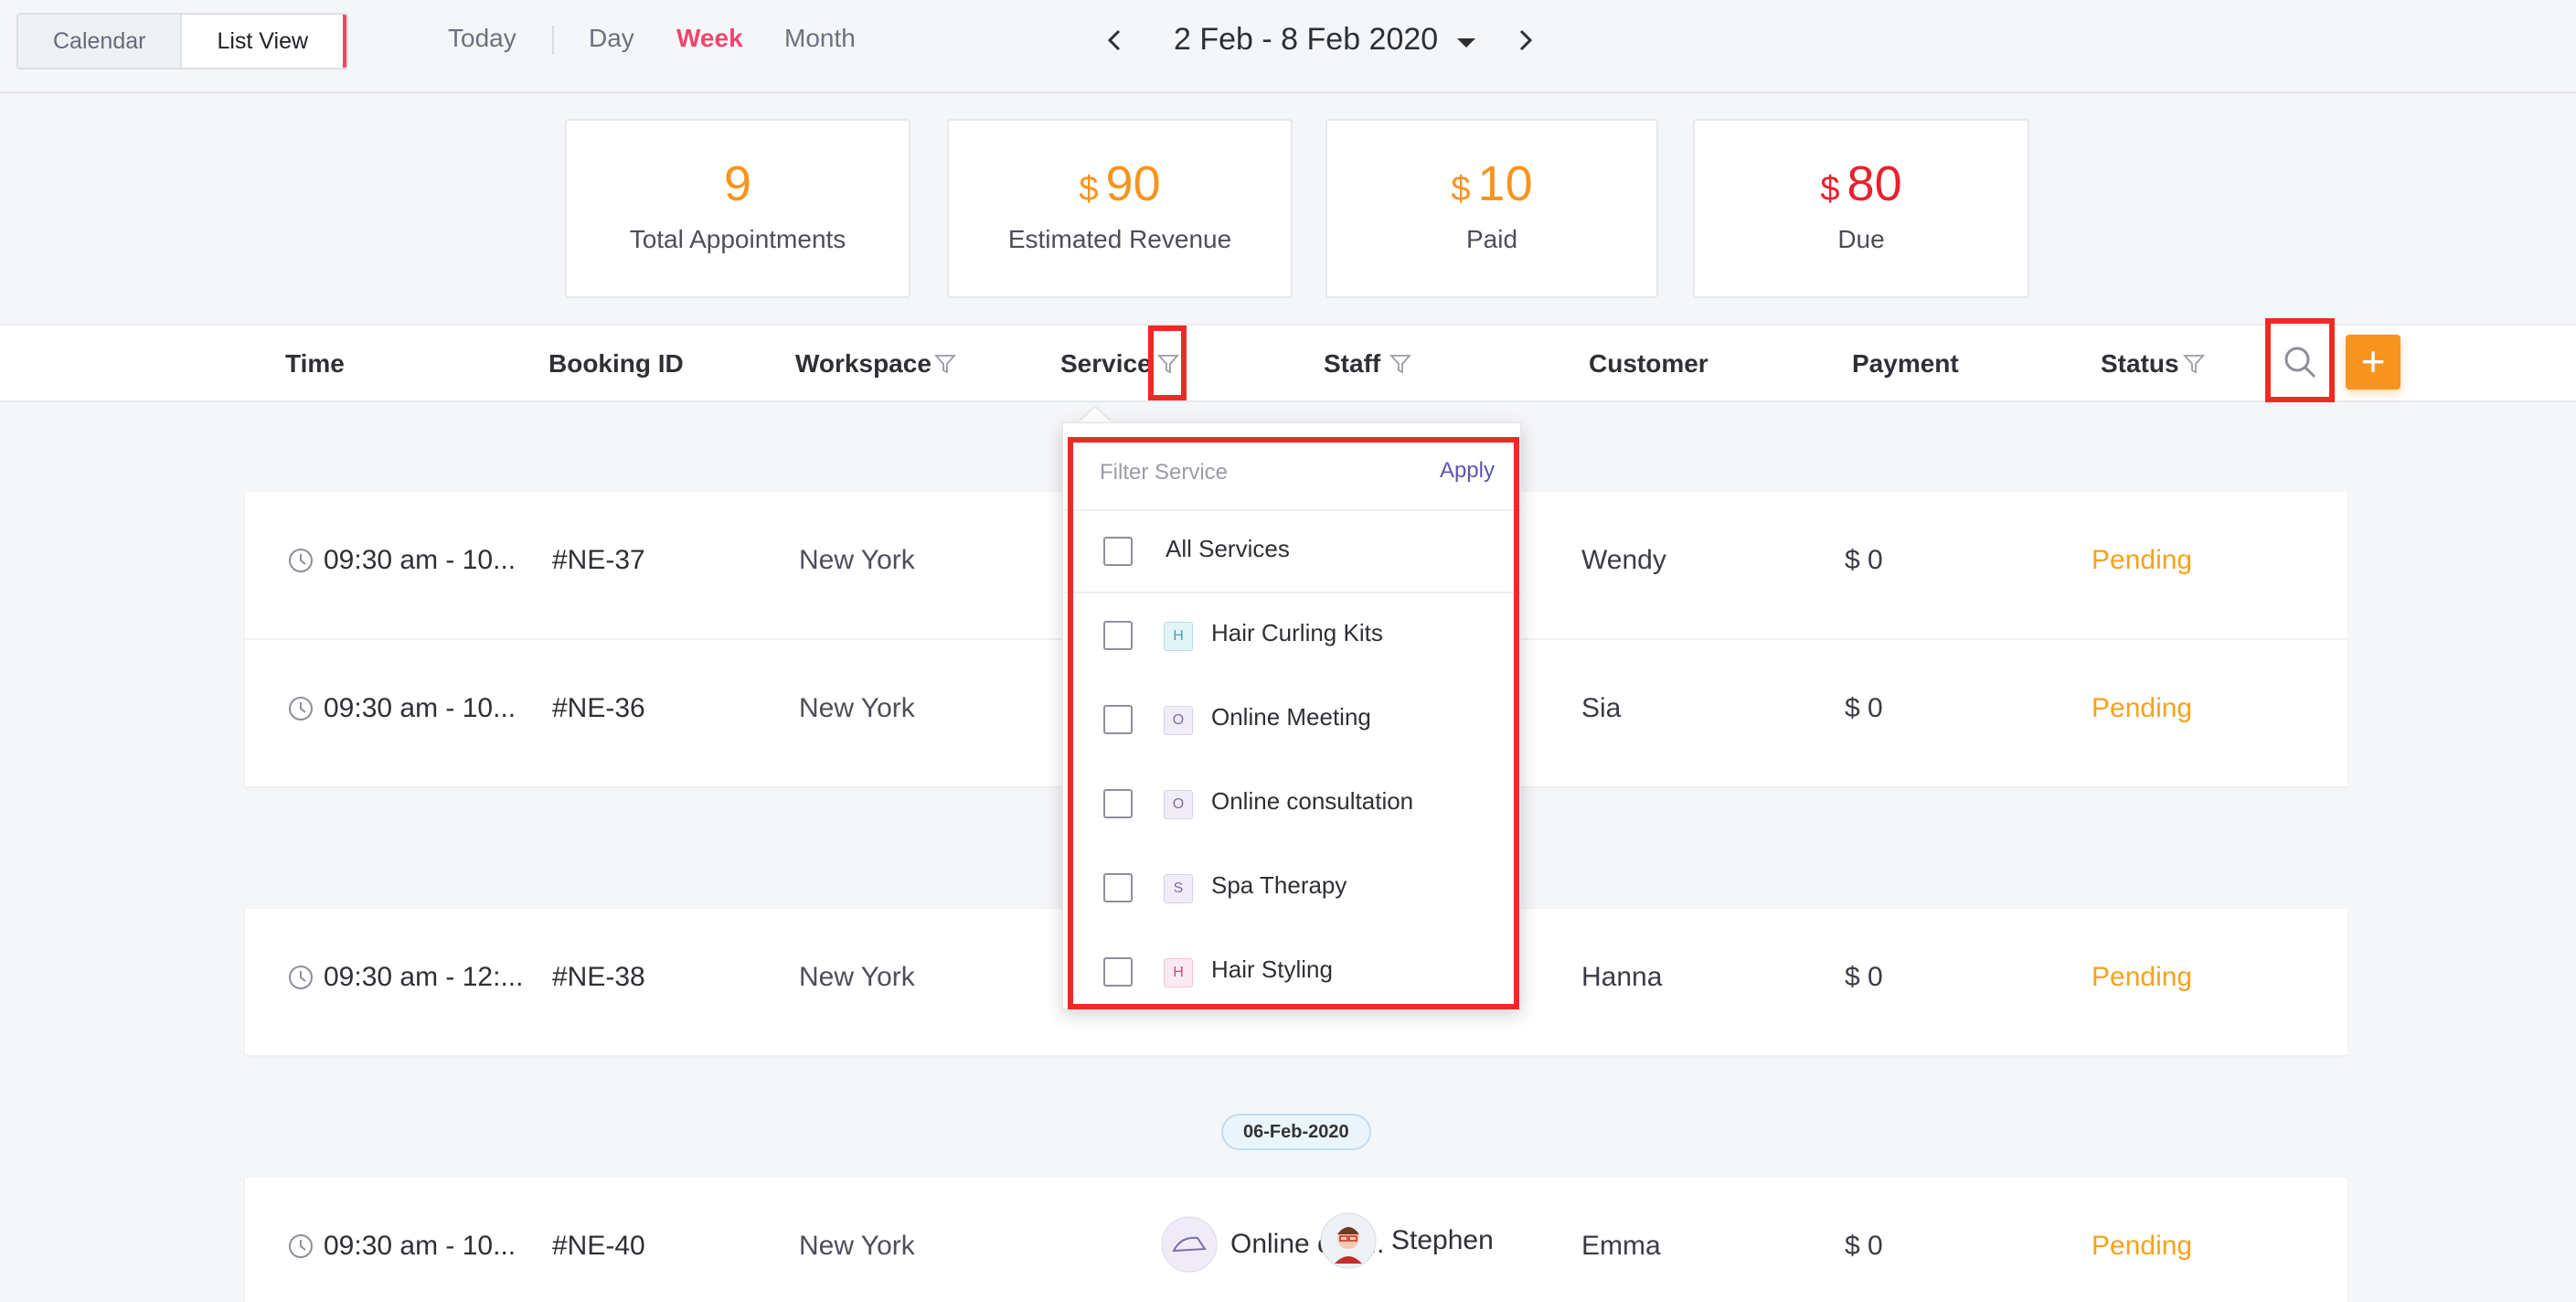 The image size is (2576, 1302). I want to click on booking-id: #NE-40, so click(598, 1246).